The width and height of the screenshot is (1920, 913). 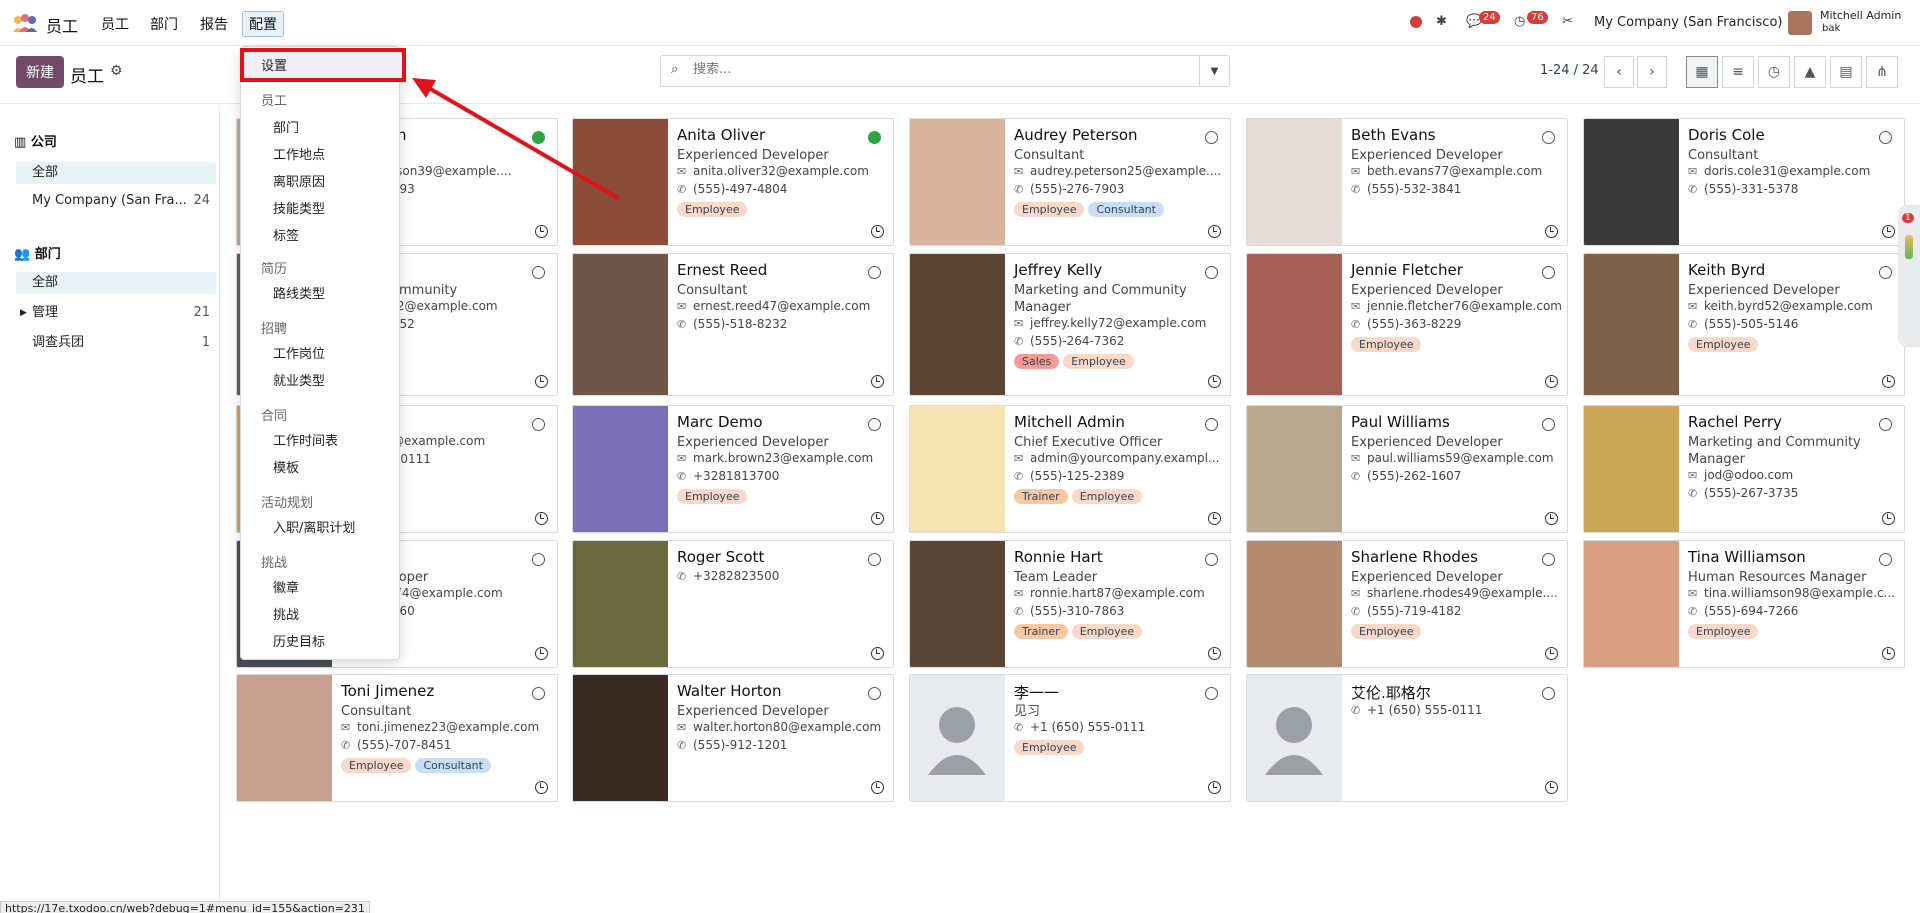 What do you see at coordinates (305, 439) in the screenshot?
I see `dropdown-item: 工作时间表` at bounding box center [305, 439].